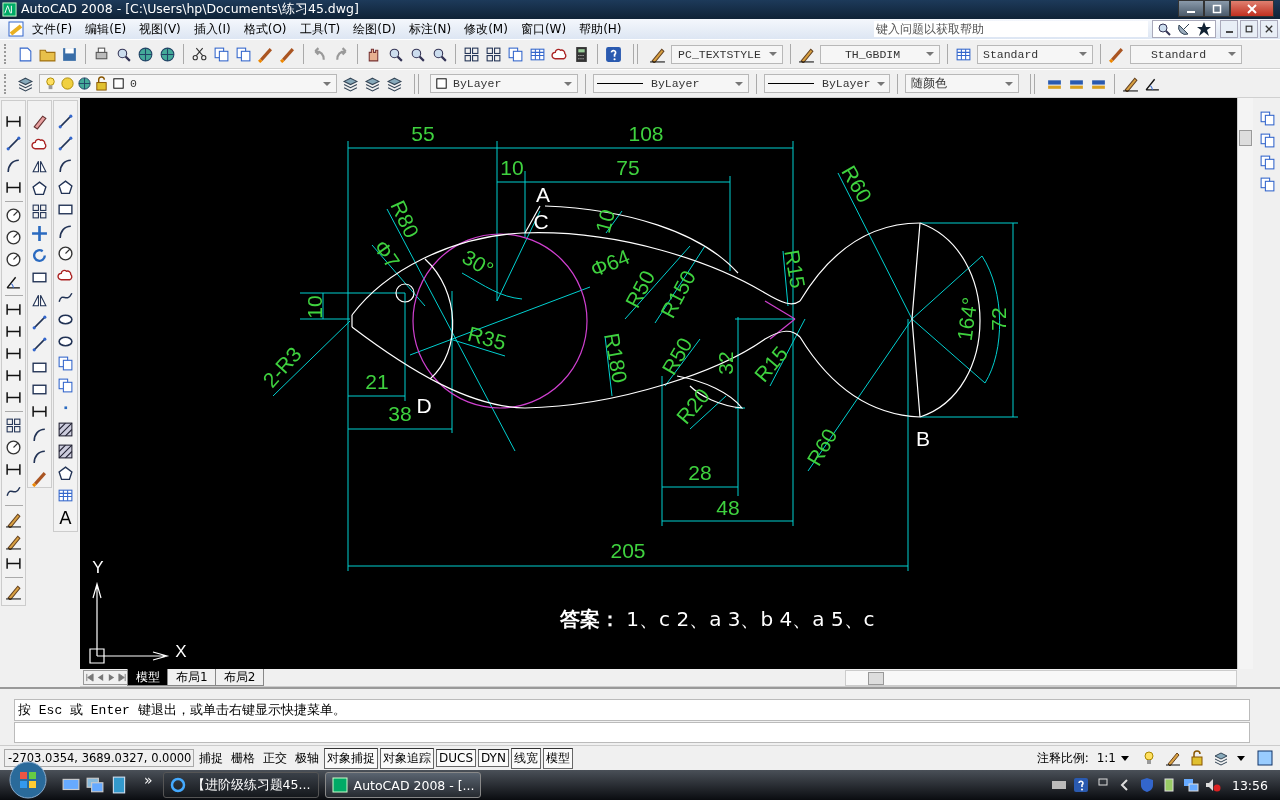 The image size is (1280, 800). I want to click on hatch-icon, so click(65, 452).